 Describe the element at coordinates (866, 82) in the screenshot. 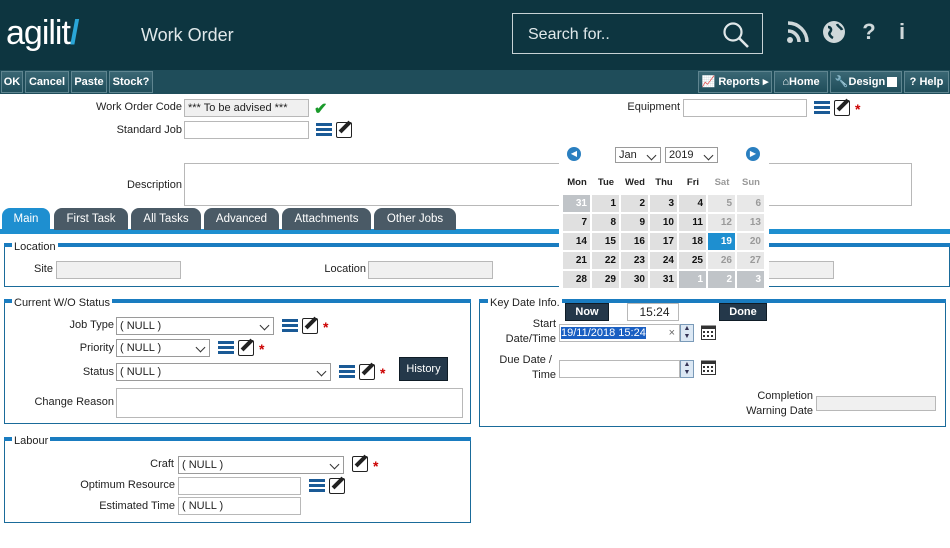

I see `design-button: 🔧Design` at that location.